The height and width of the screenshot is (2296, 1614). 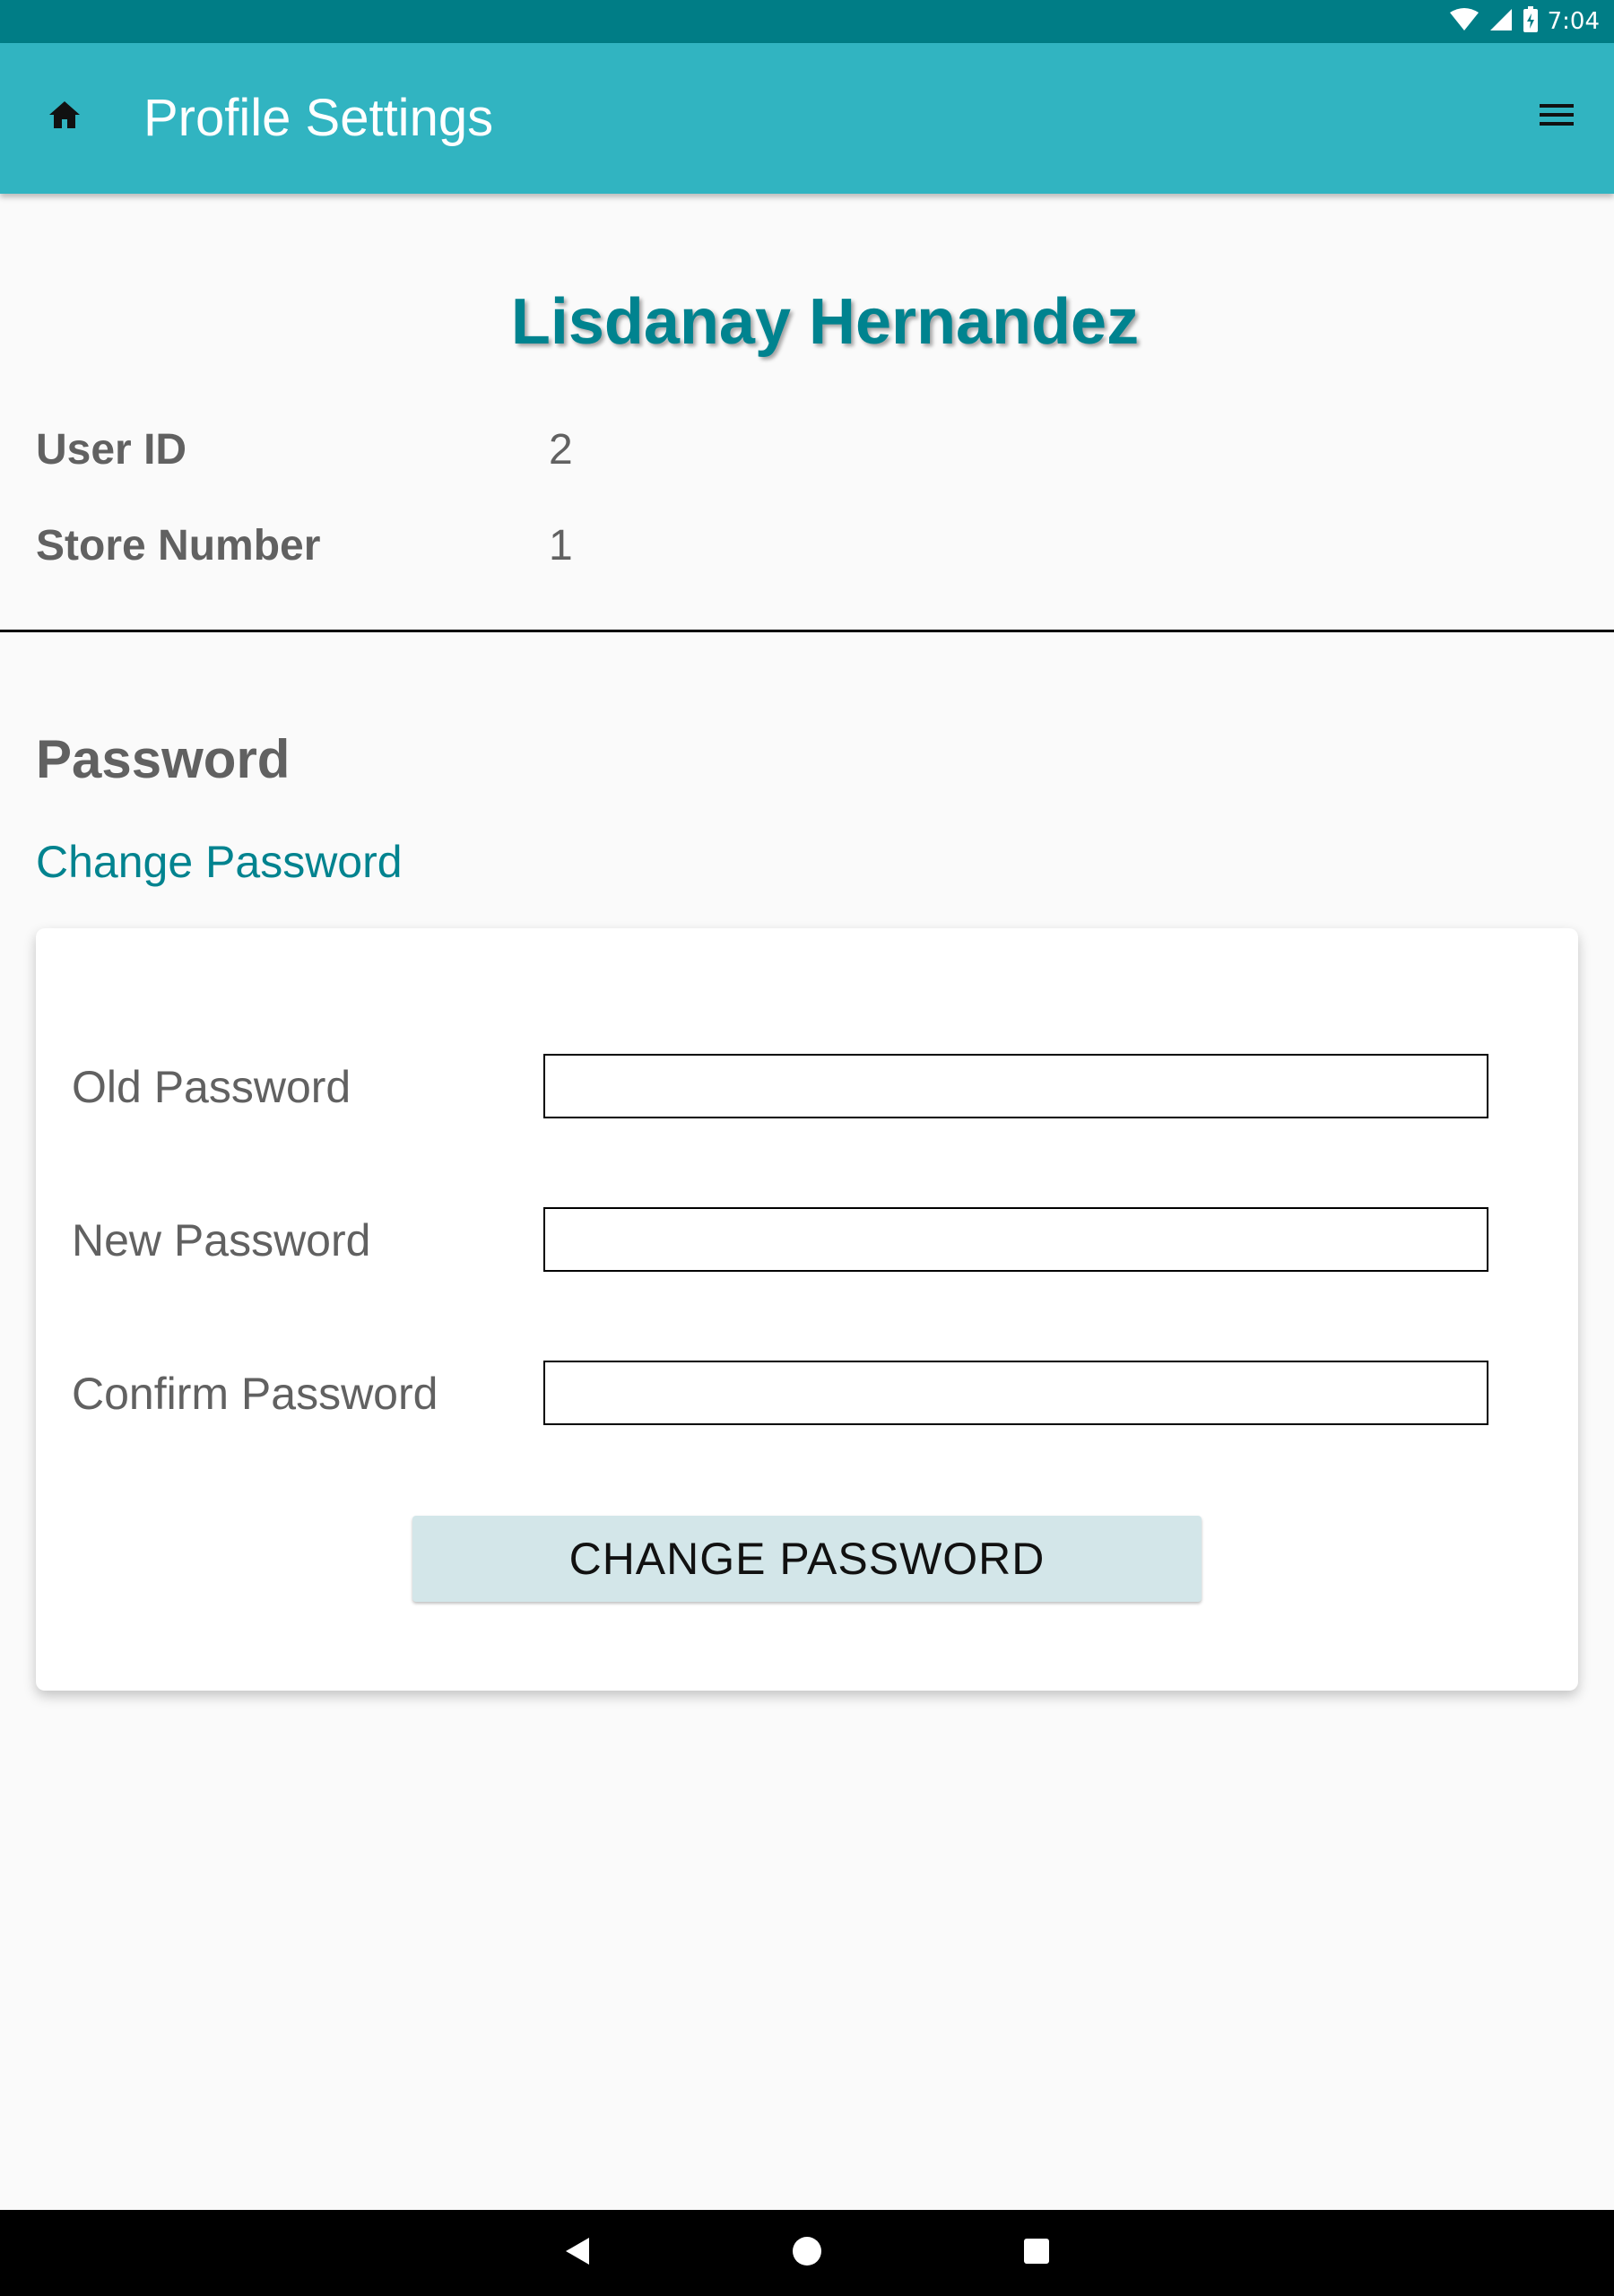 What do you see at coordinates (1501, 21) in the screenshot?
I see `cellular-signal-icon` at bounding box center [1501, 21].